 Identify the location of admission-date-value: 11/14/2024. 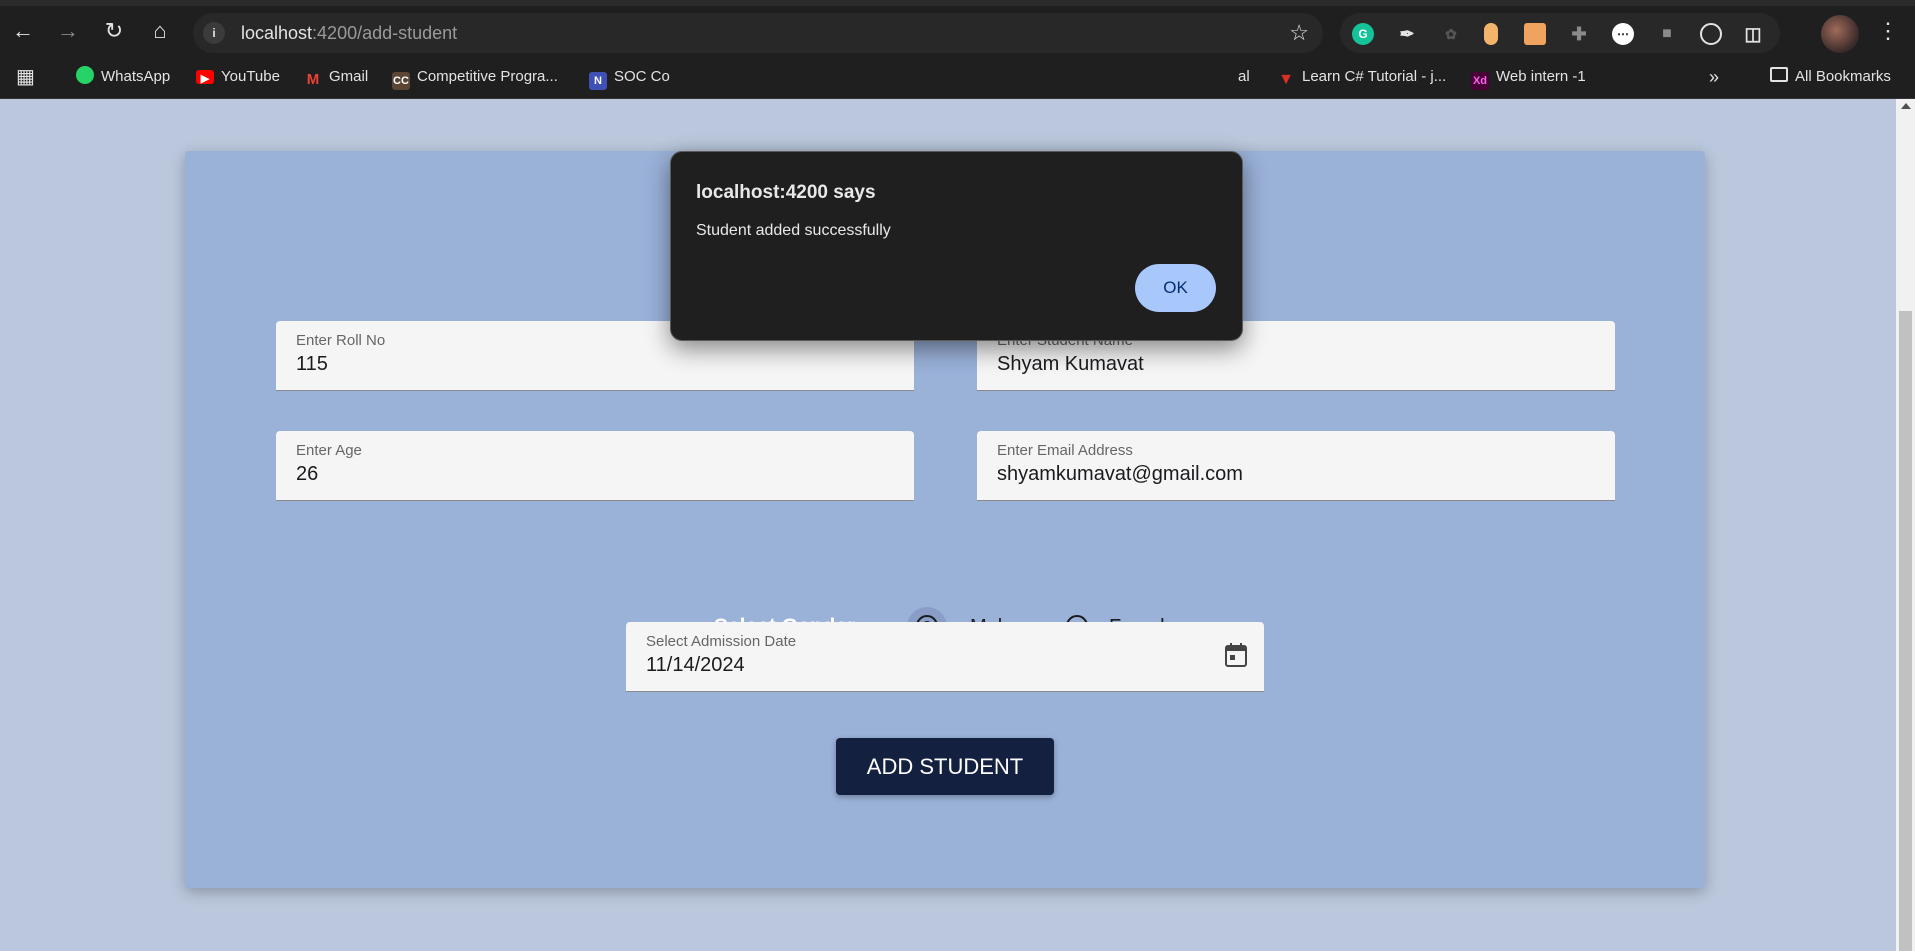
(695, 665).